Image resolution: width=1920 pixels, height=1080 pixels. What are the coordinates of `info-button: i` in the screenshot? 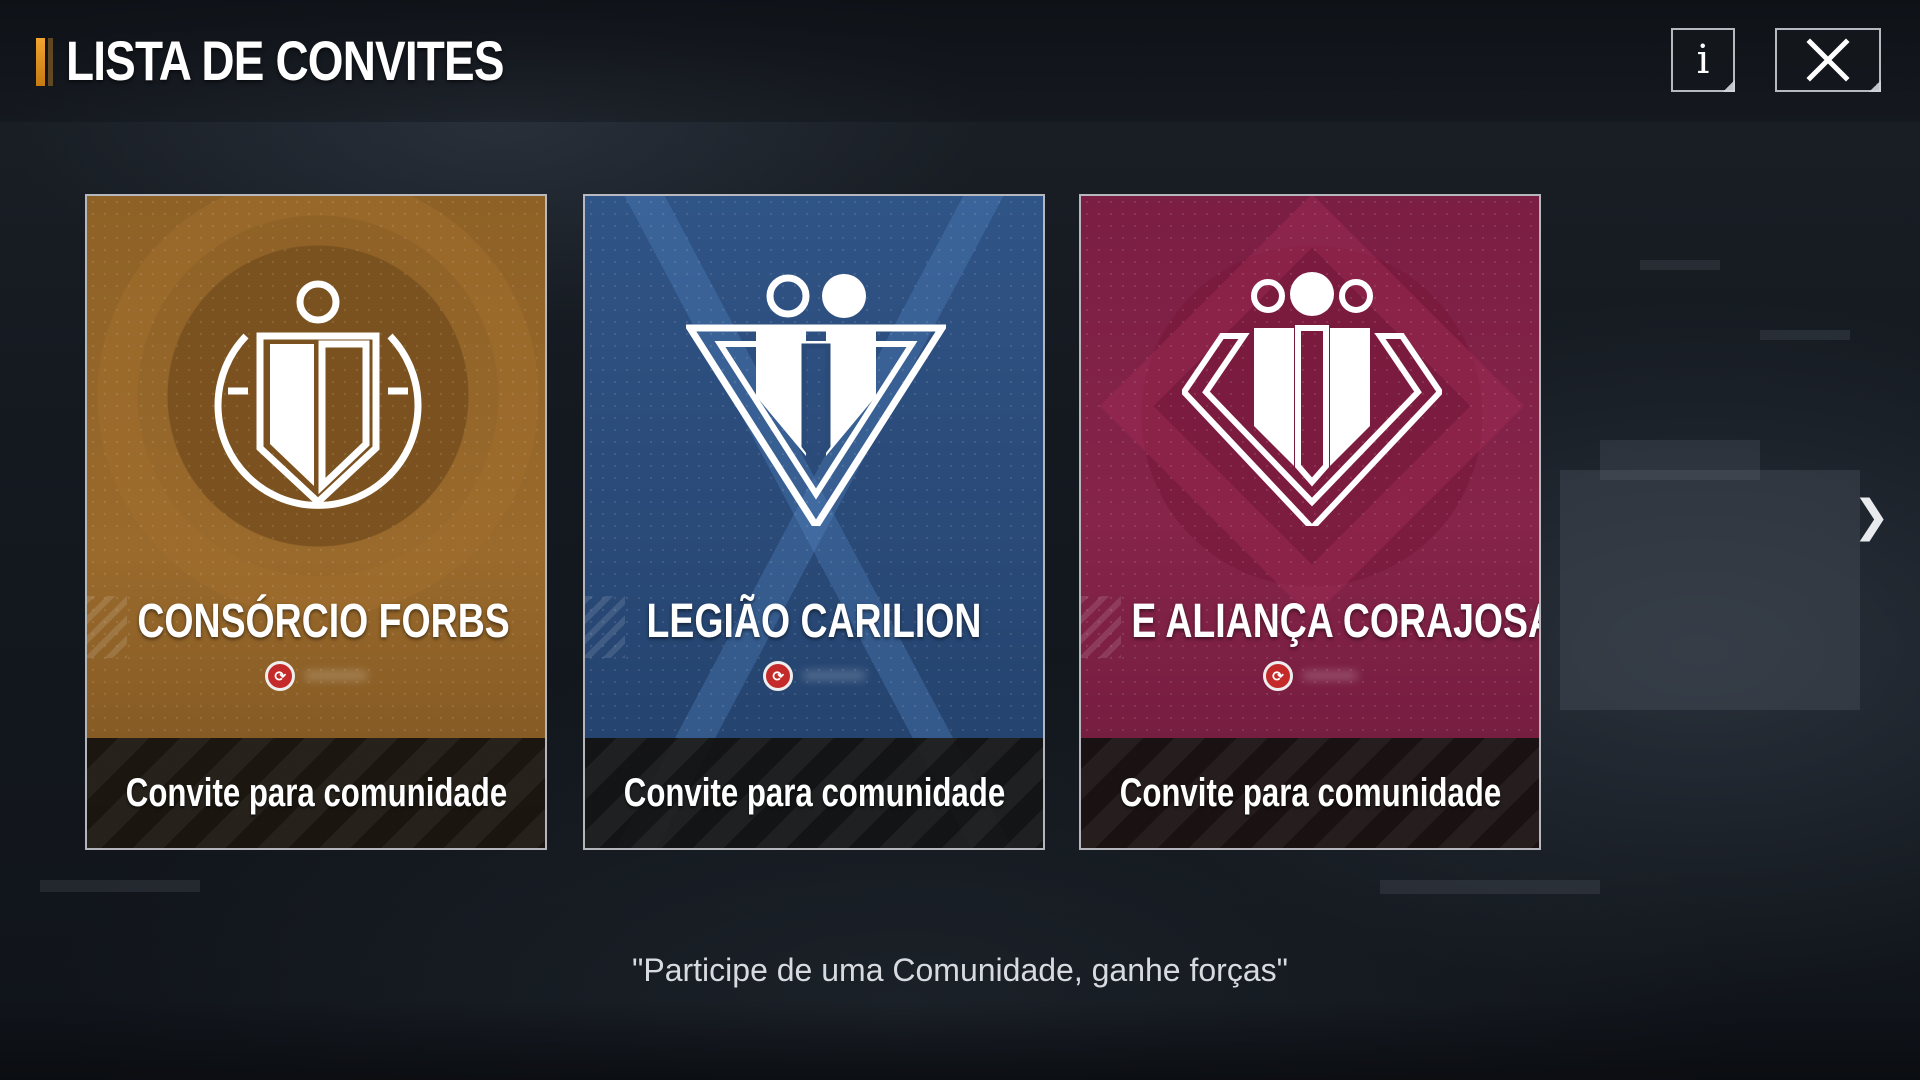 It's located at (1703, 60).